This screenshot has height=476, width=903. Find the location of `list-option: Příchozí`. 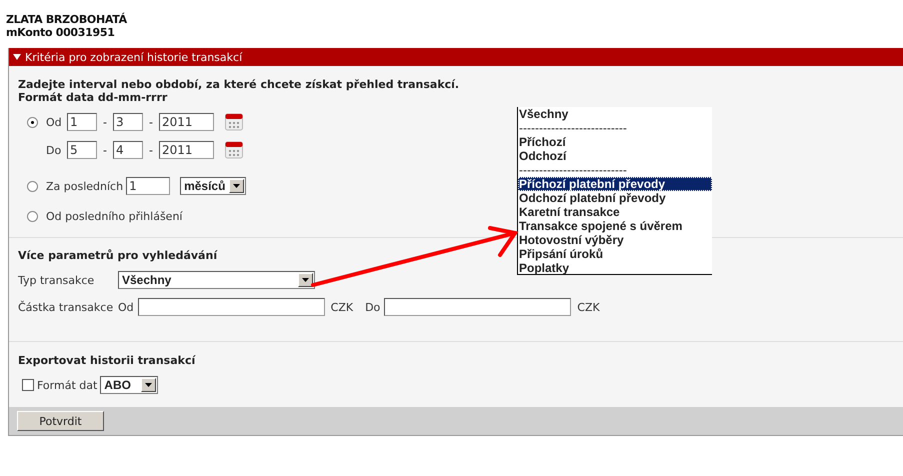

list-option: Příchozí is located at coordinates (542, 142).